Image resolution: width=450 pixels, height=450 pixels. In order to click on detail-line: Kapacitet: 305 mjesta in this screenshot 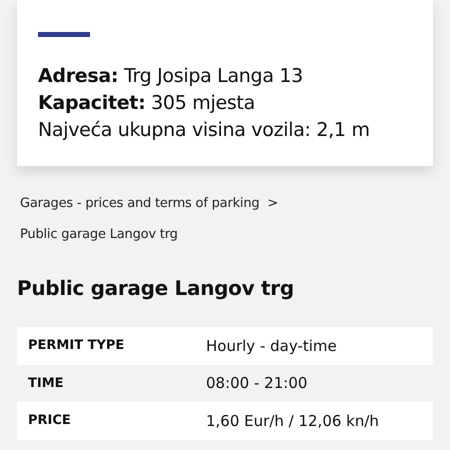, I will do `click(147, 103)`.